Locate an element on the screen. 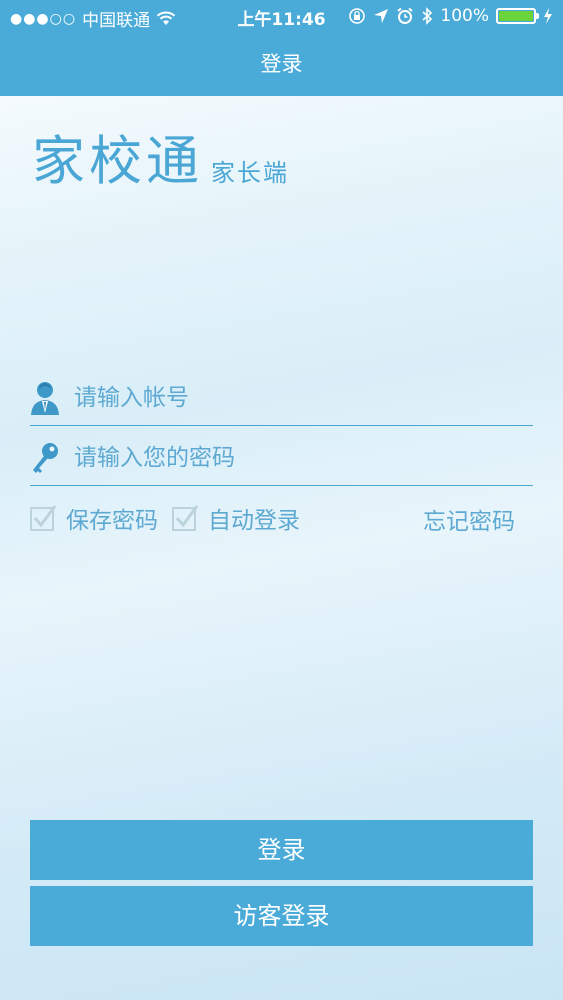 The width and height of the screenshot is (563, 1000). save-password-checkbox: 保存密码 is located at coordinates (94, 518).